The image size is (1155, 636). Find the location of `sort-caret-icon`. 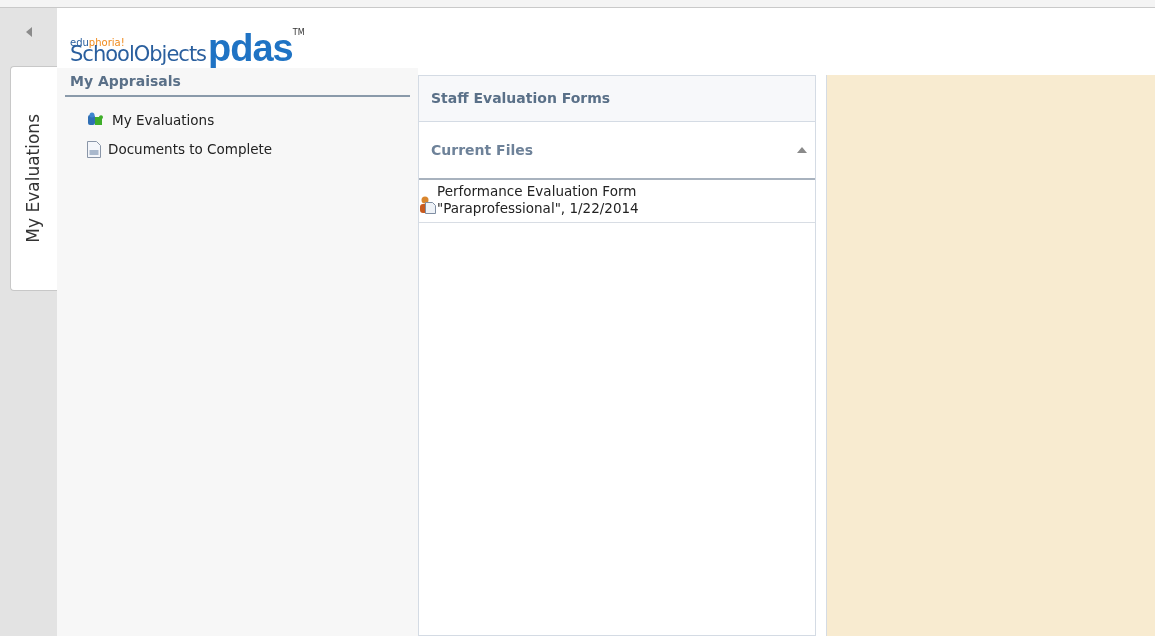

sort-caret-icon is located at coordinates (802, 150).